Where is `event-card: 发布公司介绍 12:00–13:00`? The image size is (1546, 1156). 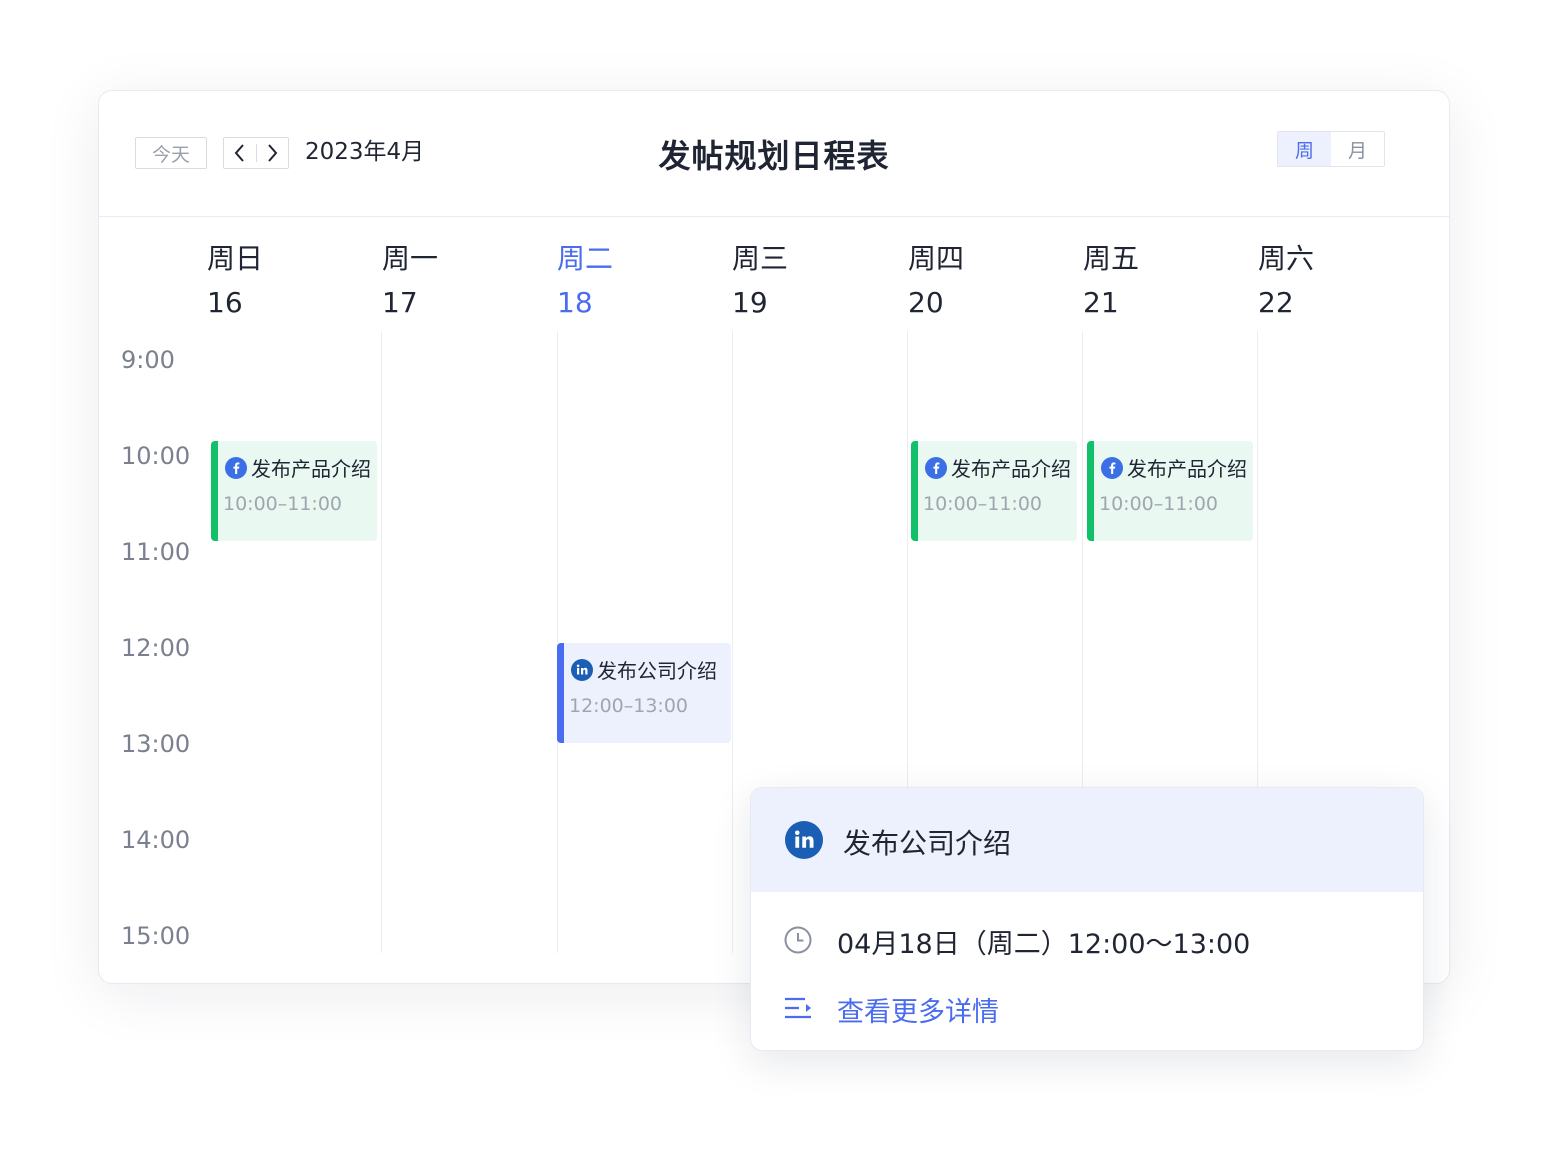
event-card: 发布公司介绍 12:00–13:00 is located at coordinates (644, 693).